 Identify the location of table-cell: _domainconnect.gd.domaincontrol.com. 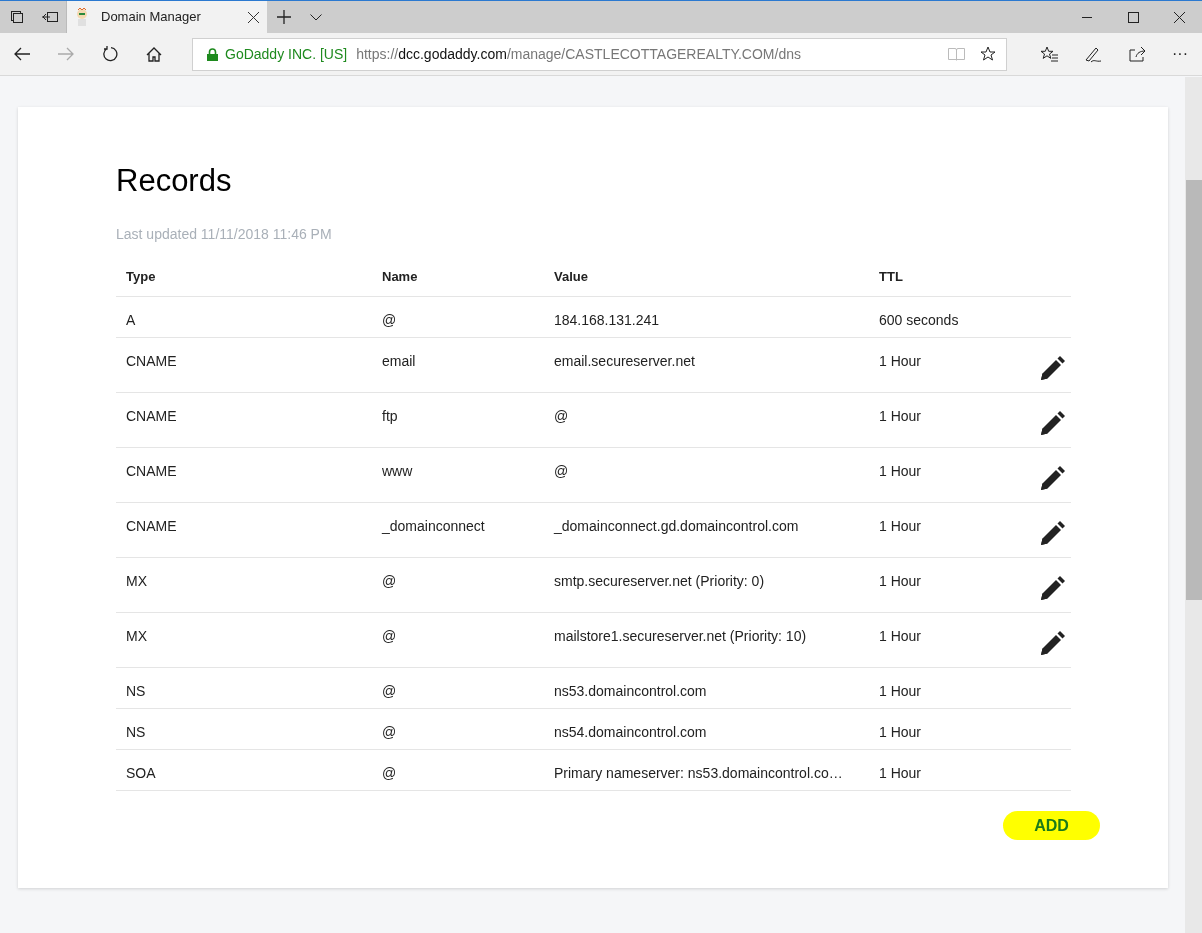
(676, 526).